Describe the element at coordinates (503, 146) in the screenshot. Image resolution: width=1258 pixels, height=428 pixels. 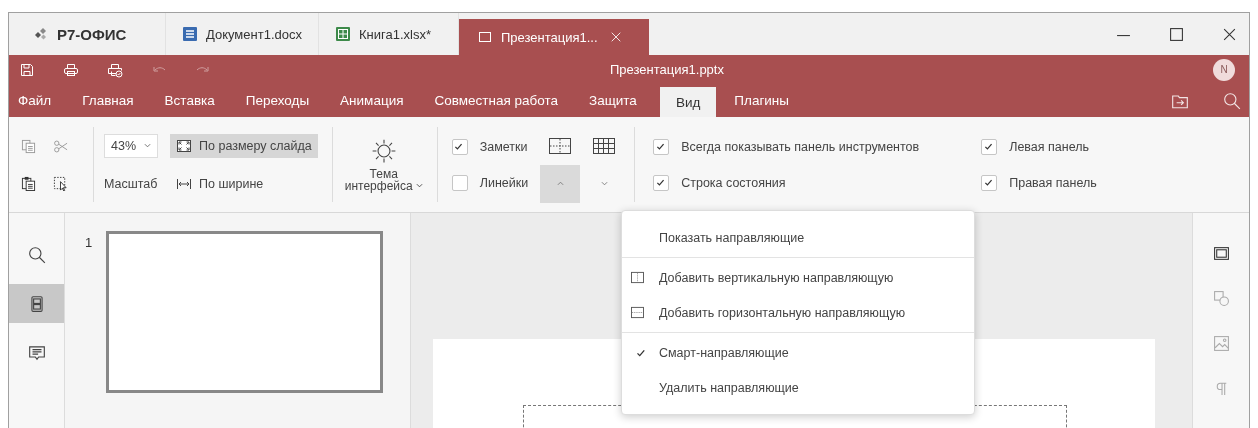
I see `checkbox-label: Заметки` at that location.